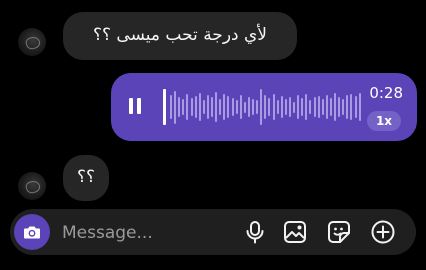 This screenshot has width=426, height=270. Describe the element at coordinates (383, 232) in the screenshot. I see `add-icon` at that location.